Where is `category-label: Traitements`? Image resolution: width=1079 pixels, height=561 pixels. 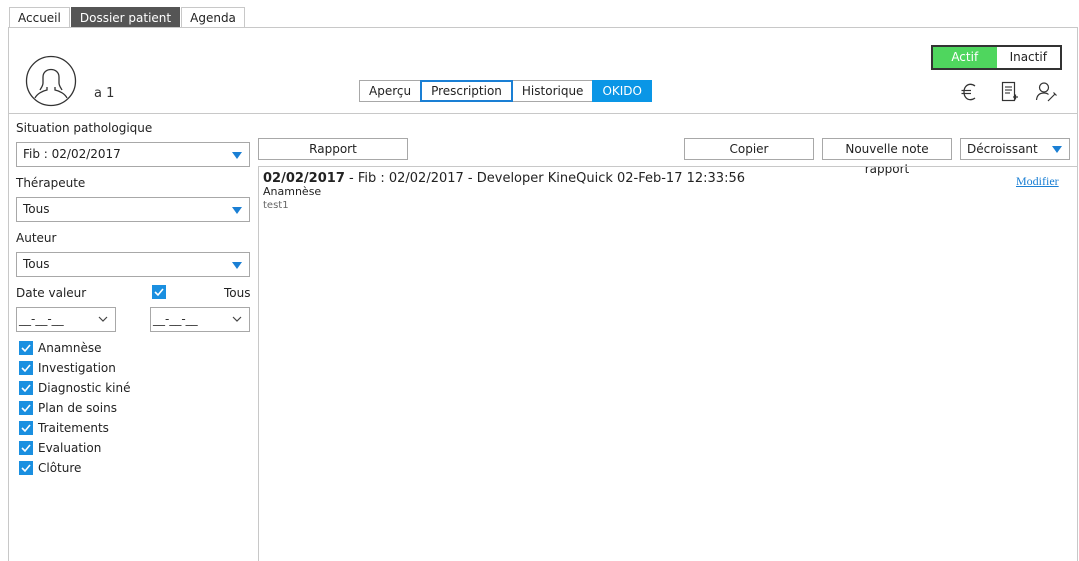
category-label: Traitements is located at coordinates (73, 428).